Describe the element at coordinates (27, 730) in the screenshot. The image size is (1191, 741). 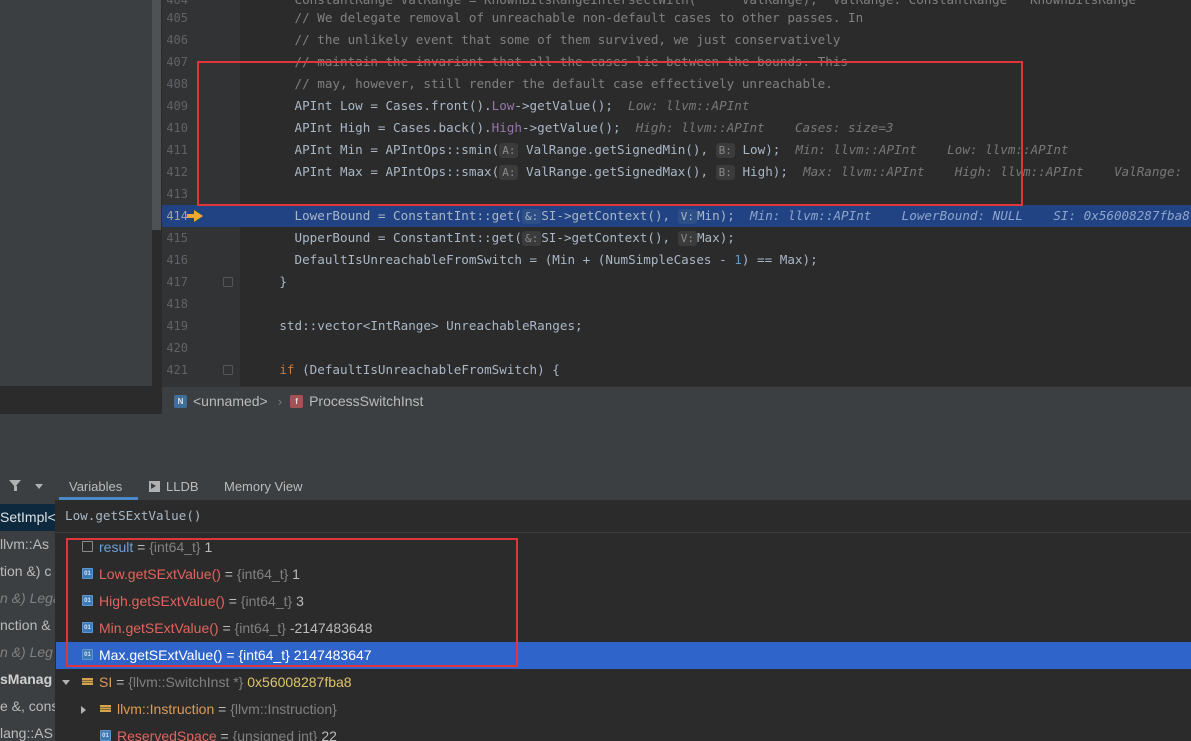
I see `stack-frame: lang::AS` at that location.